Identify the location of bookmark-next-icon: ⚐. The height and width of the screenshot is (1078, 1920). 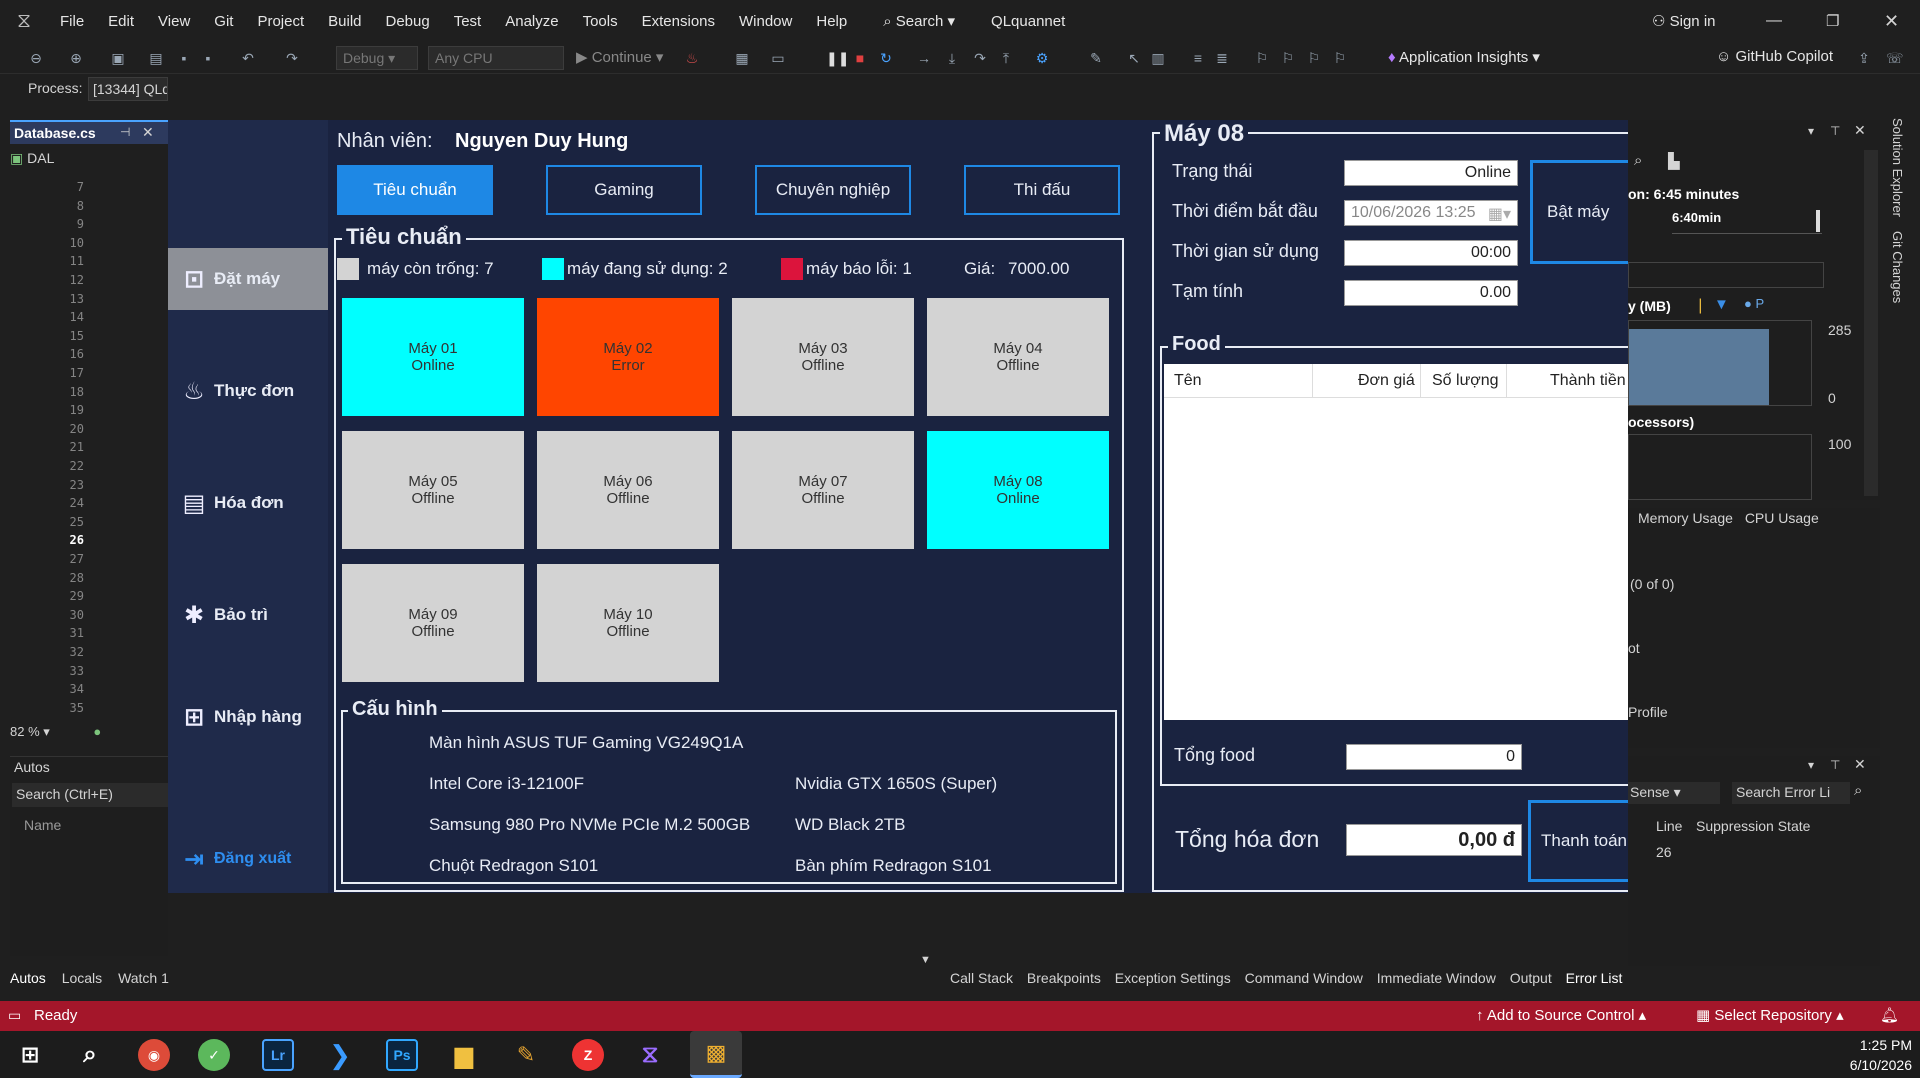
(1314, 58).